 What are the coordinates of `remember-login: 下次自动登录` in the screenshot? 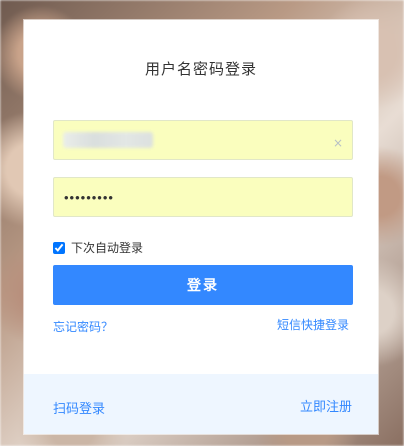 It's located at (98, 247).